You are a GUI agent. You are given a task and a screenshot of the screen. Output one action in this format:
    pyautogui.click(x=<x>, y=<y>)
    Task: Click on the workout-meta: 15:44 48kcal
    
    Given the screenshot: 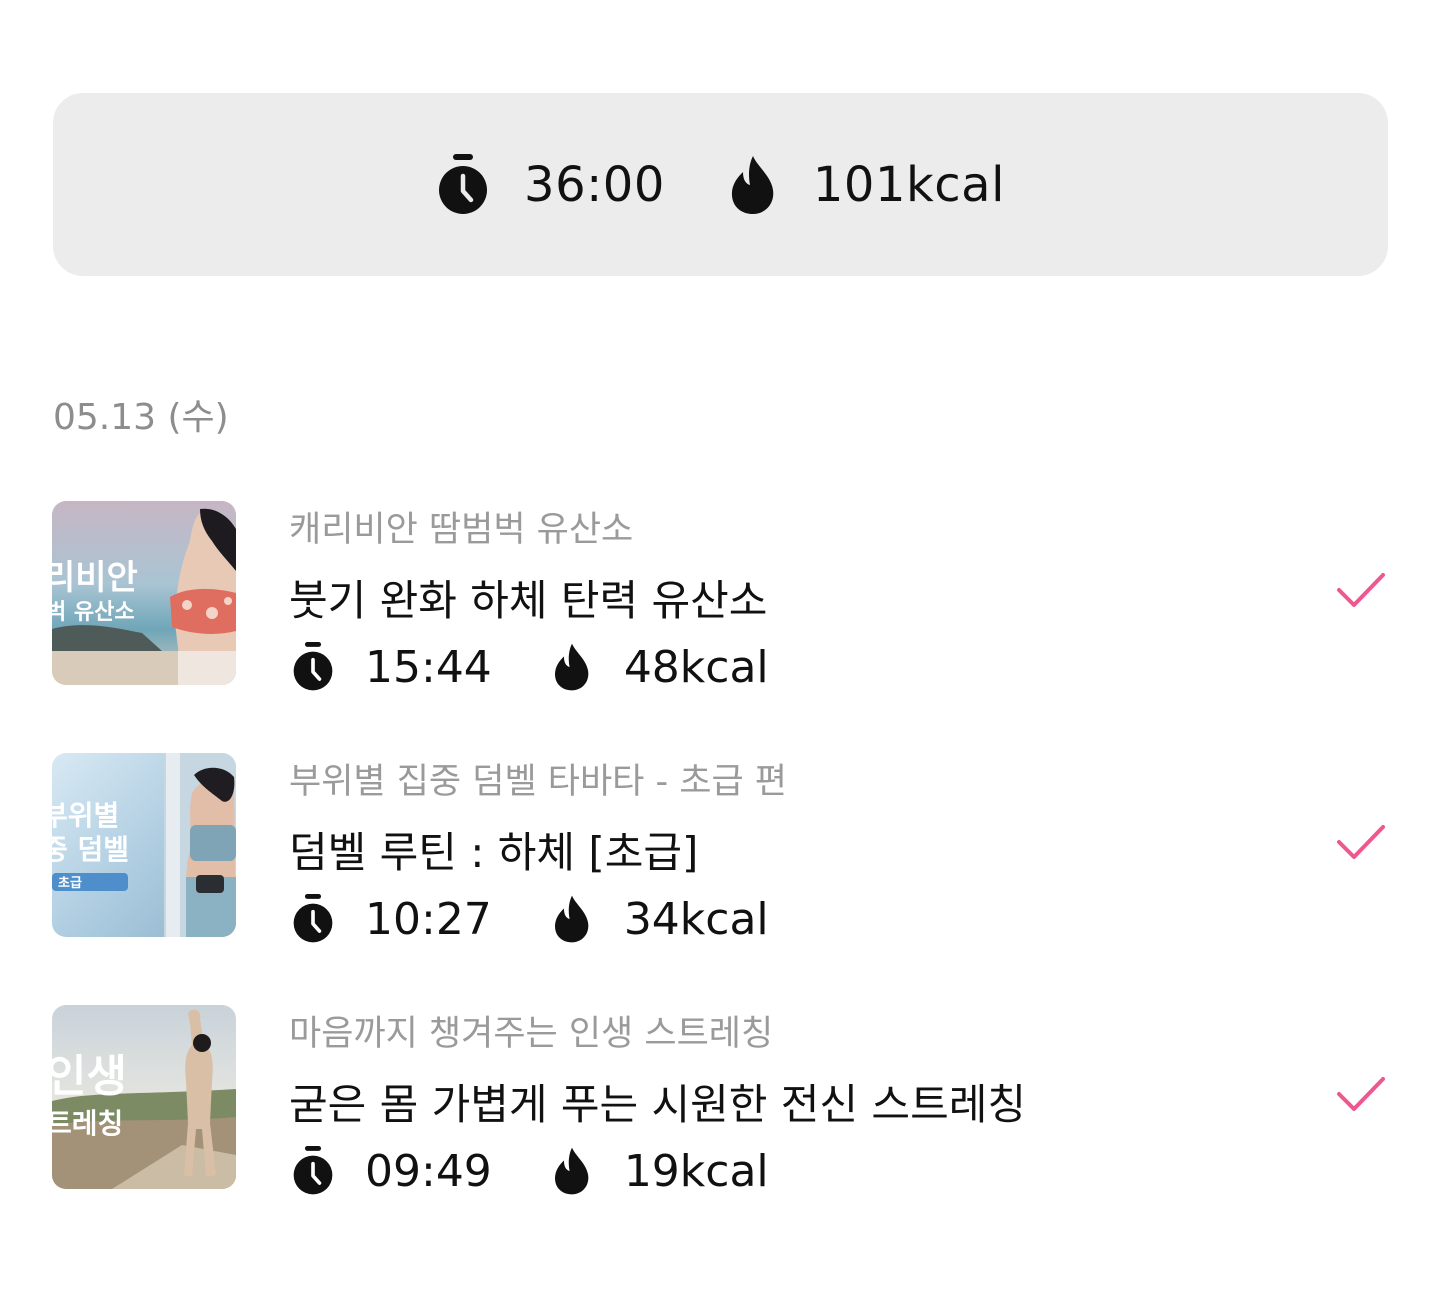 What is the action you would take?
    pyautogui.click(x=530, y=667)
    